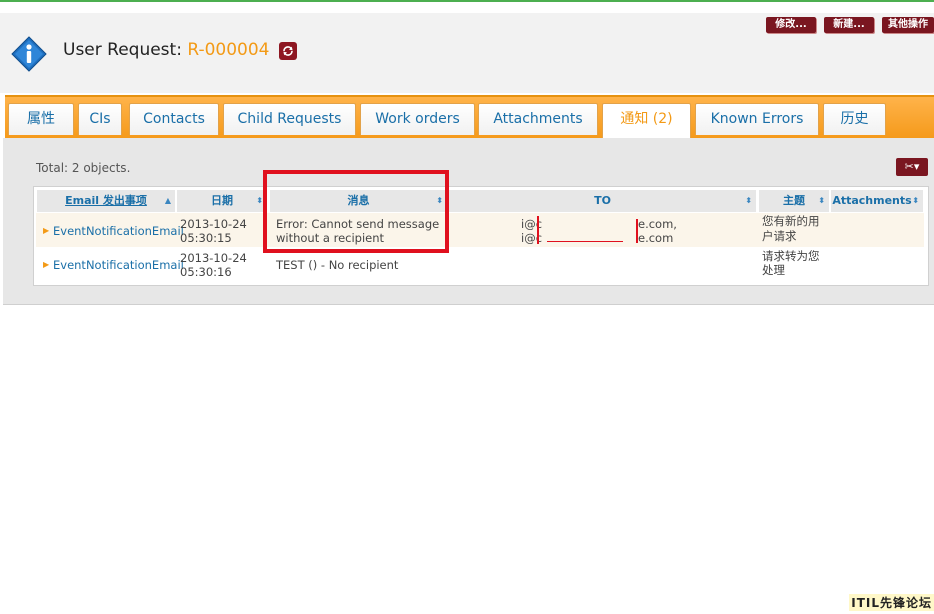  I want to click on column-header-attachments: Attachments ⬍, so click(877, 201).